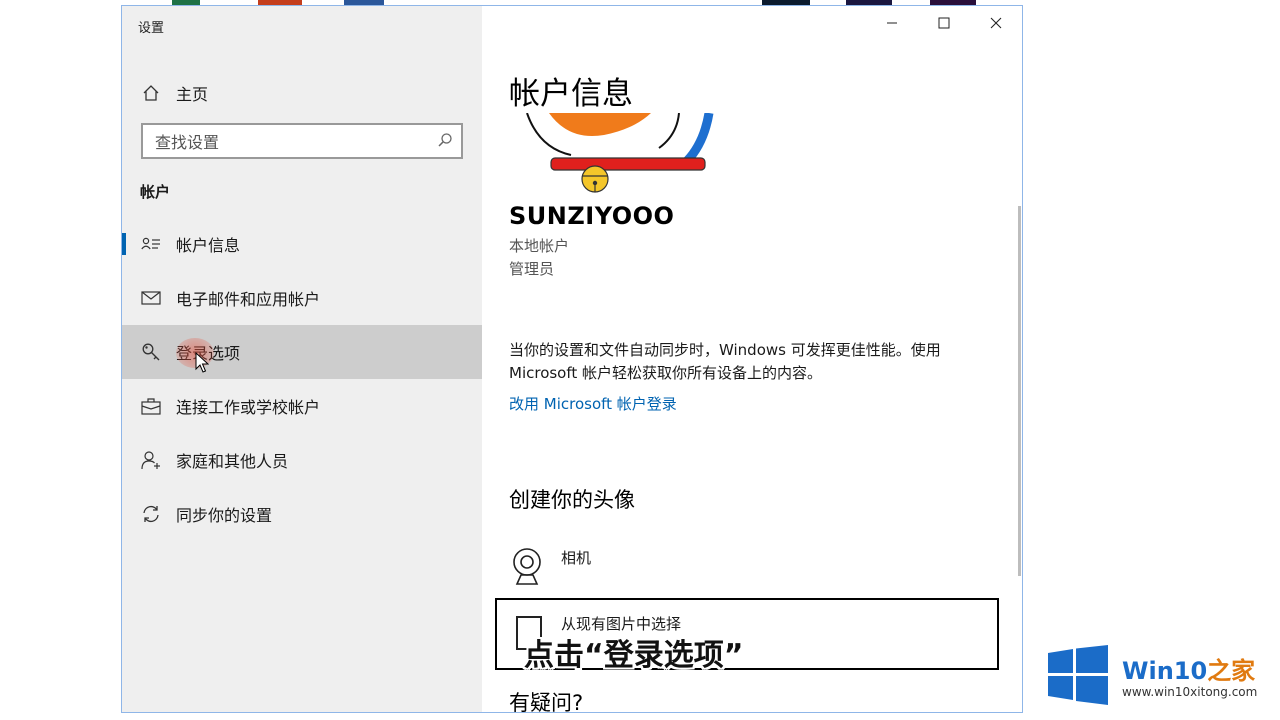 The image size is (1280, 720). I want to click on watermark-title-win: Win10, so click(1165, 671).